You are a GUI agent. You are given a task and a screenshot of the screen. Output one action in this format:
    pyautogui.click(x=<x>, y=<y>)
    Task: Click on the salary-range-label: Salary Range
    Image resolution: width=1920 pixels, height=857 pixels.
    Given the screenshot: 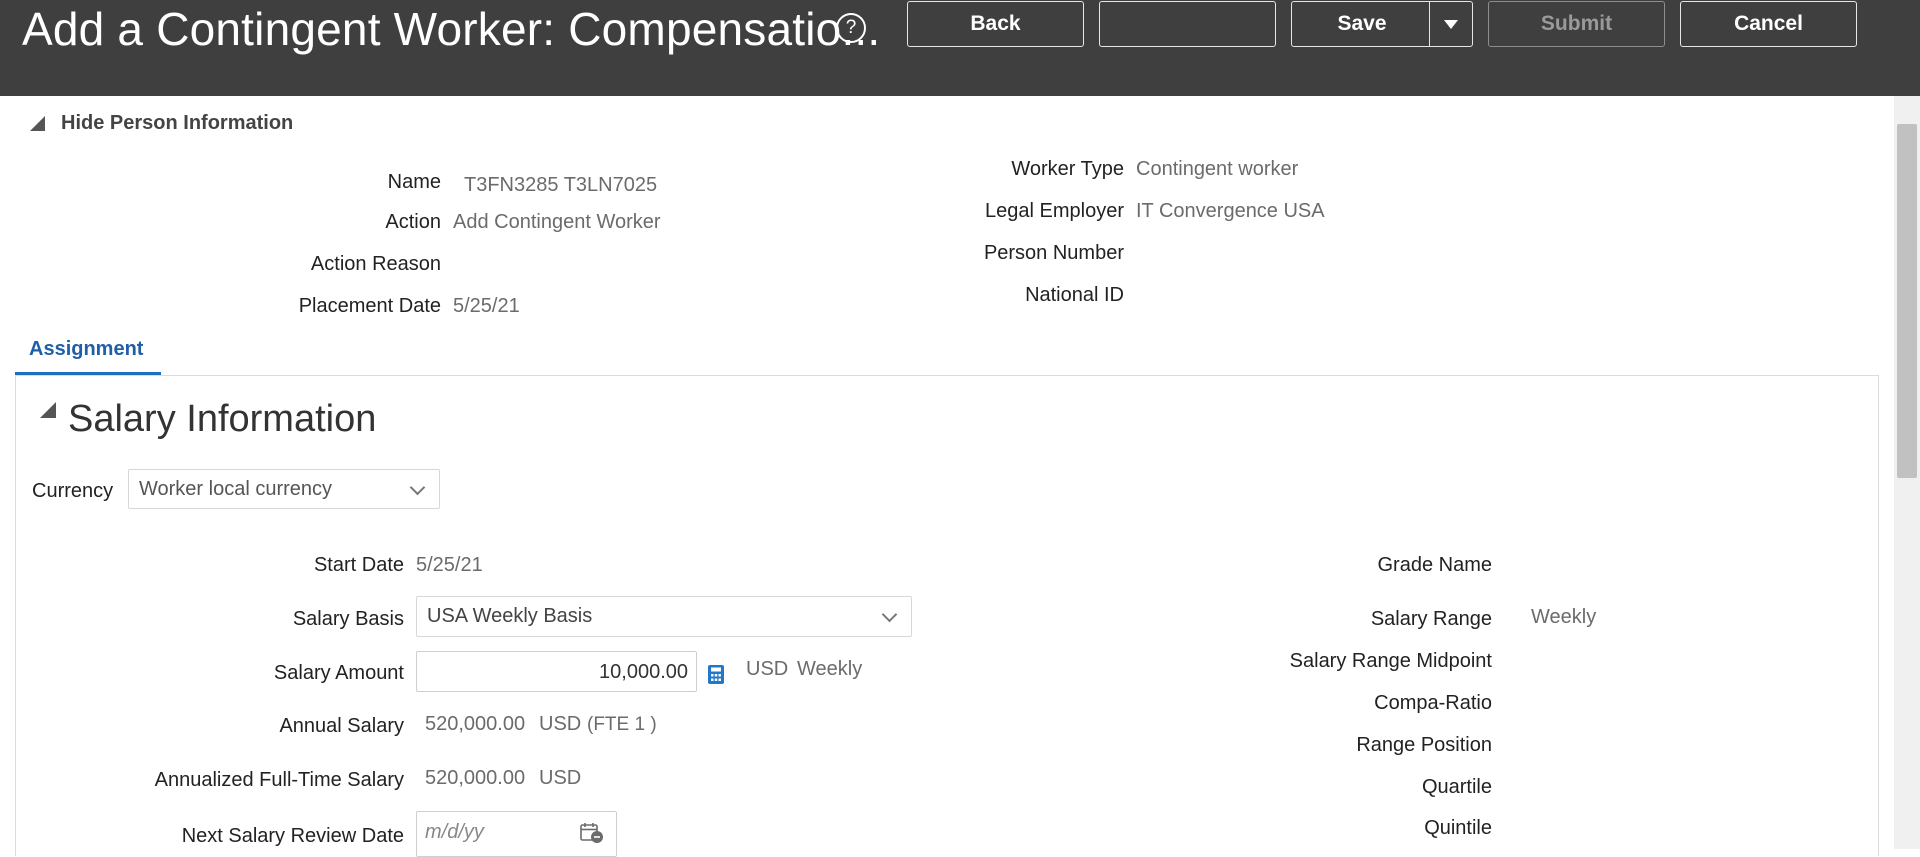 What is the action you would take?
    pyautogui.click(x=1431, y=619)
    